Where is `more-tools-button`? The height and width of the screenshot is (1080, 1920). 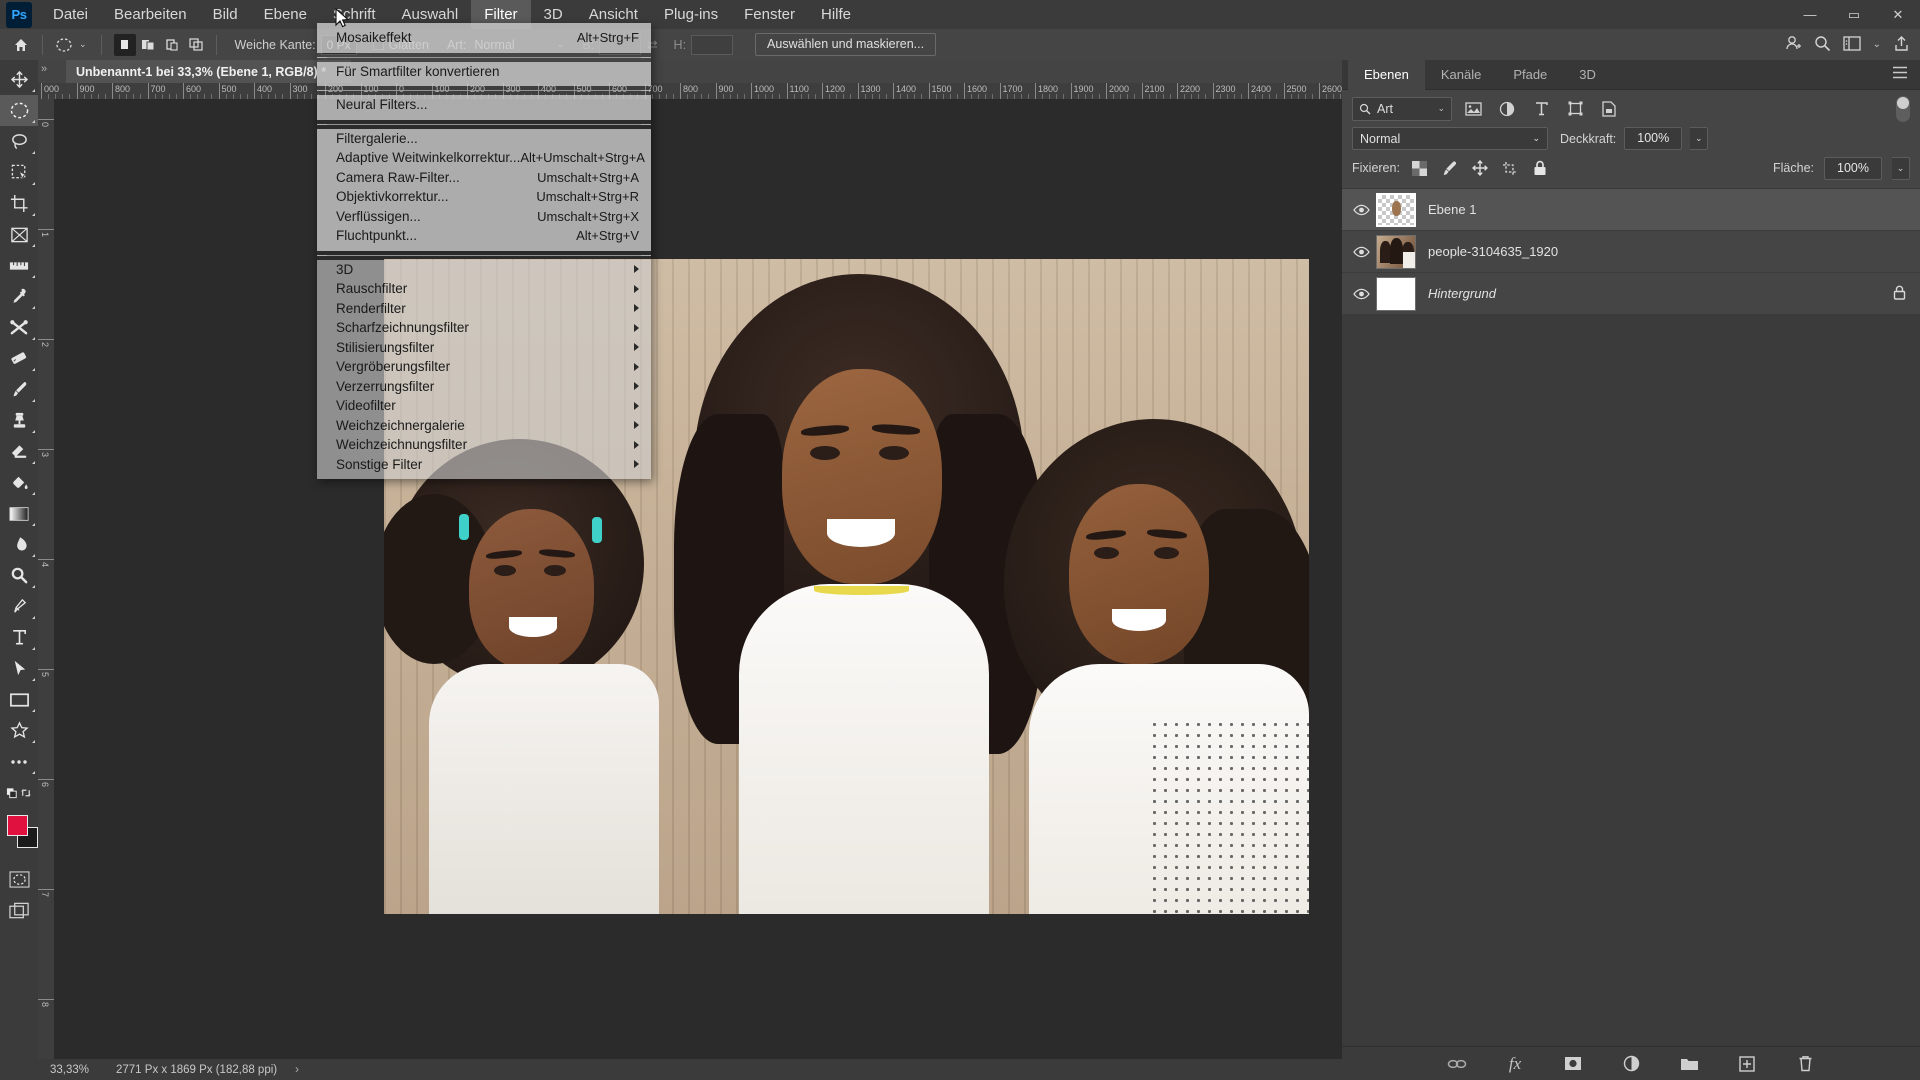 more-tools-button is located at coordinates (19, 761).